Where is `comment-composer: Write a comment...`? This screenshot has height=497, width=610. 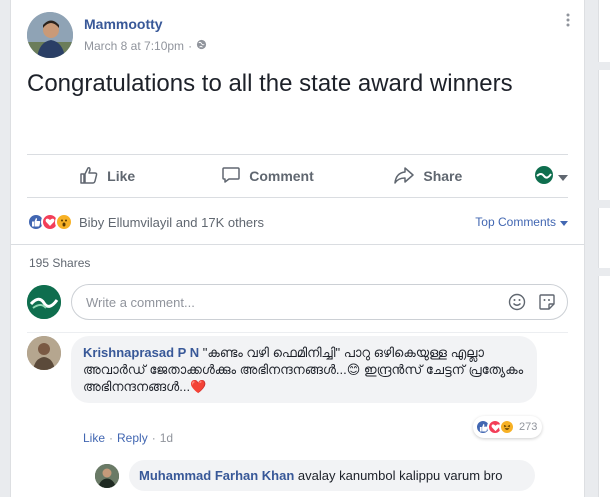 comment-composer: Write a comment... is located at coordinates (297, 302).